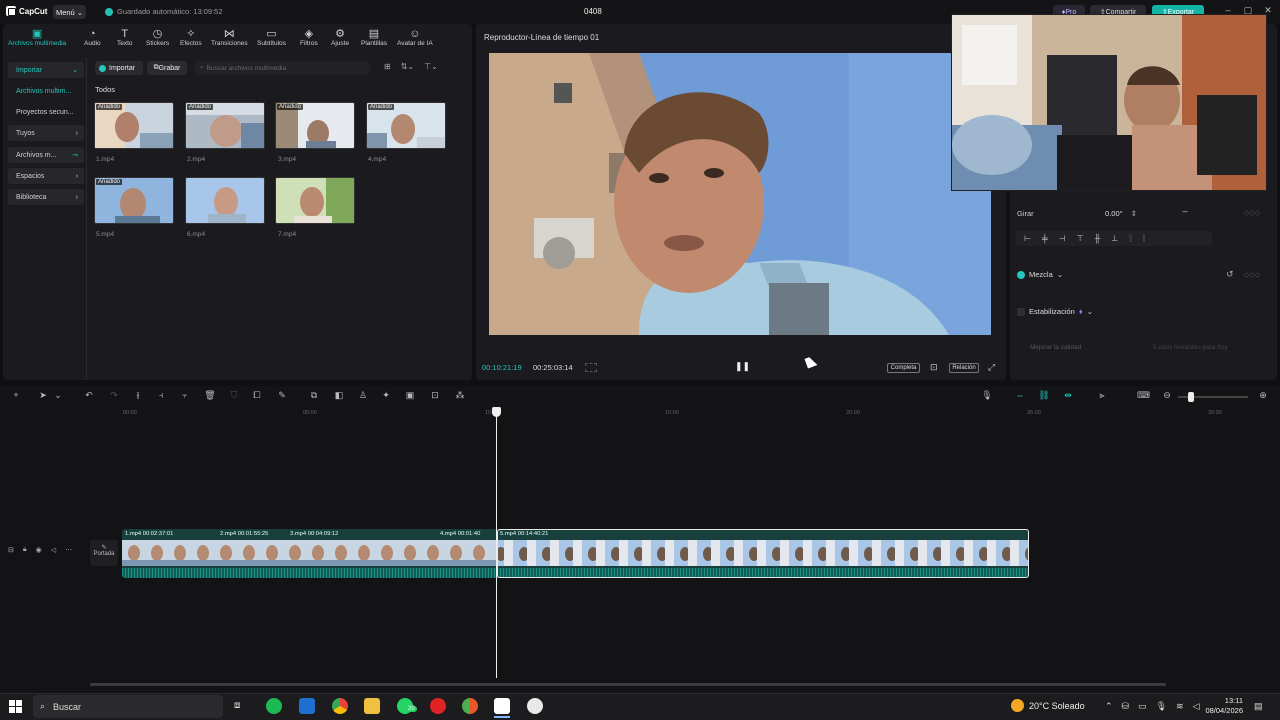 The width and height of the screenshot is (1280, 720). Describe the element at coordinates (271, 37) in the screenshot. I see `tab-subtitles: ▭ Subtítulos` at that location.